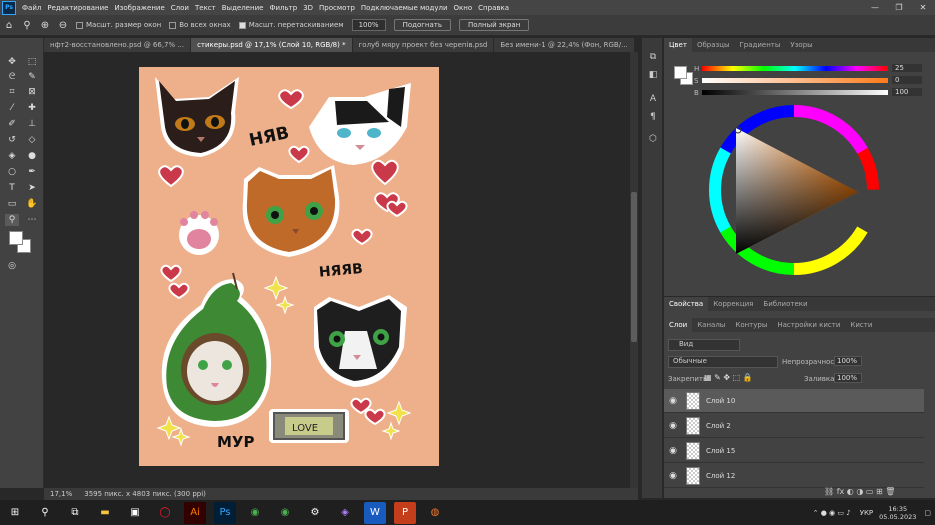 The image size is (935, 525). What do you see at coordinates (859, 491) in the screenshot?
I see `layer-actions-bar: ⛓ fx ◐ ◑ ▭ ⊞ 🗑` at bounding box center [859, 491].